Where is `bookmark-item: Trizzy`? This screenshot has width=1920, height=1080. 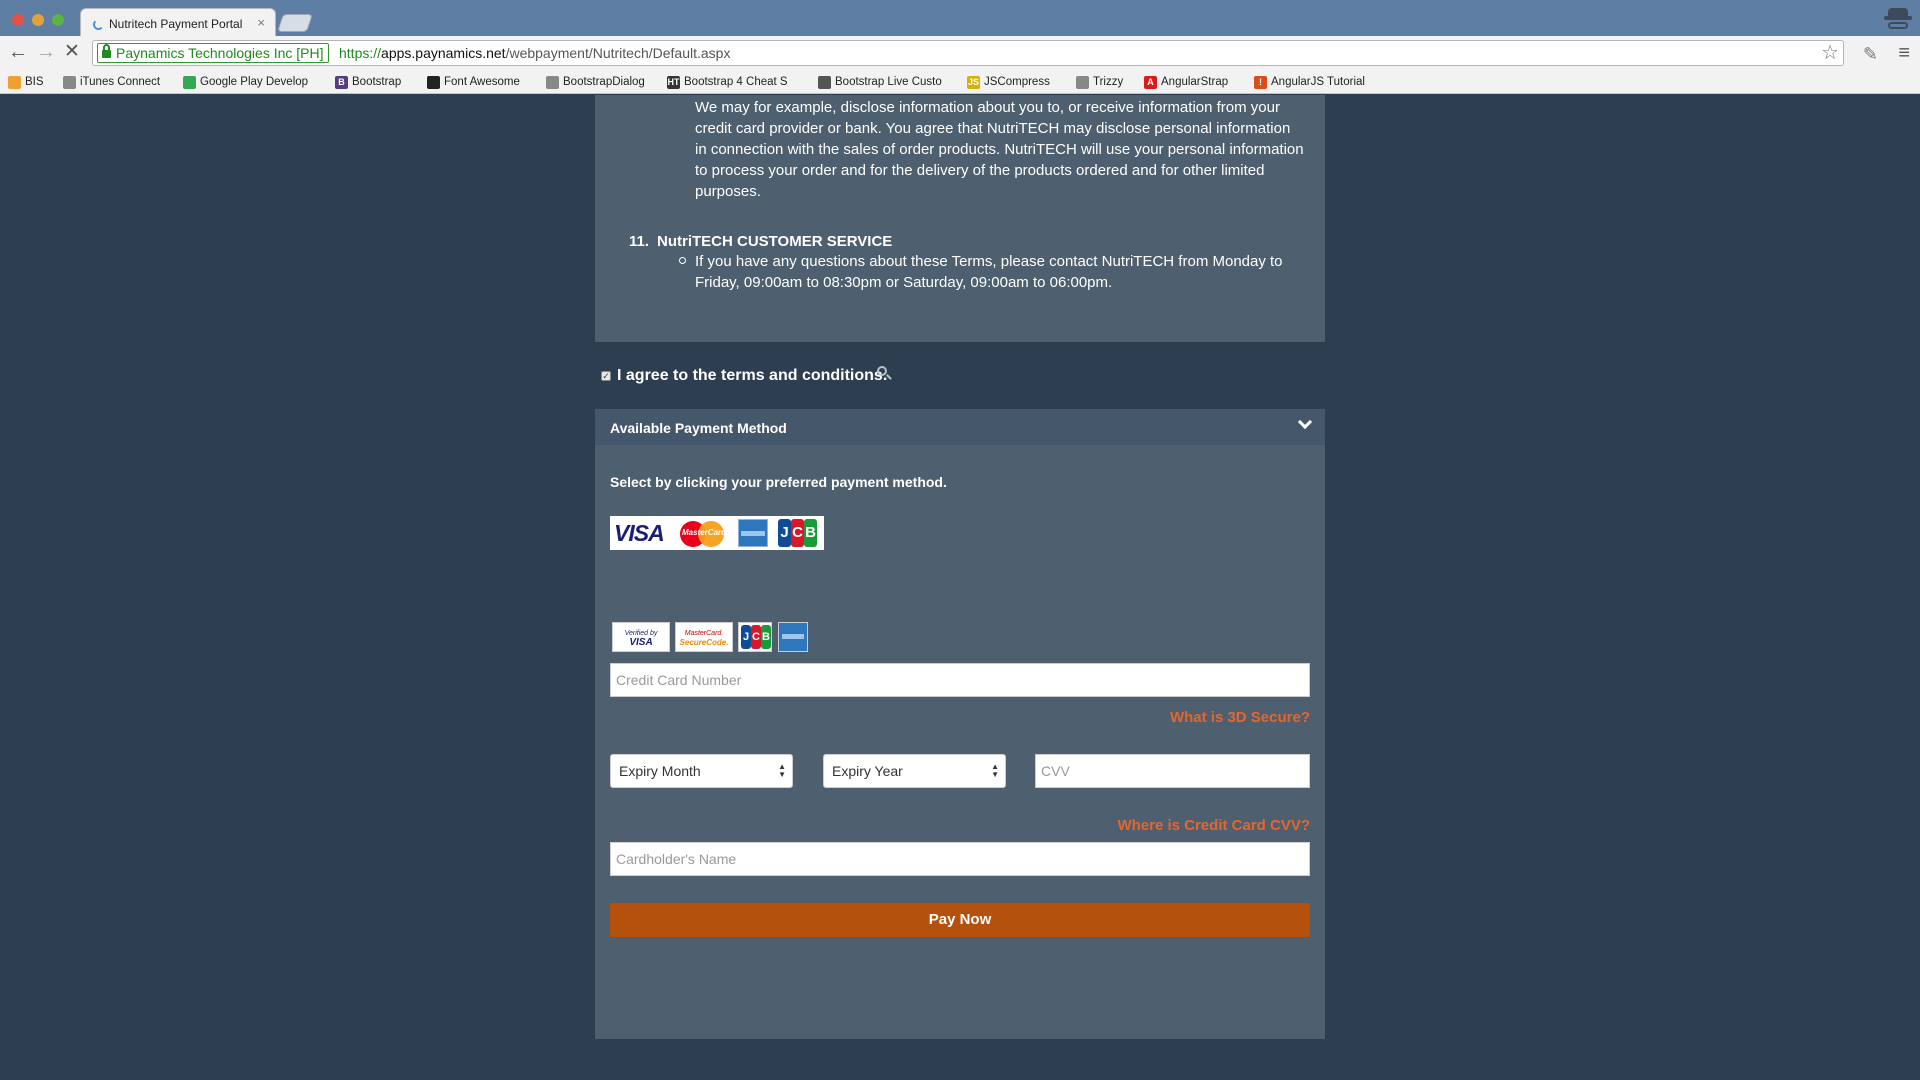 bookmark-item: Trizzy is located at coordinates (1099, 82).